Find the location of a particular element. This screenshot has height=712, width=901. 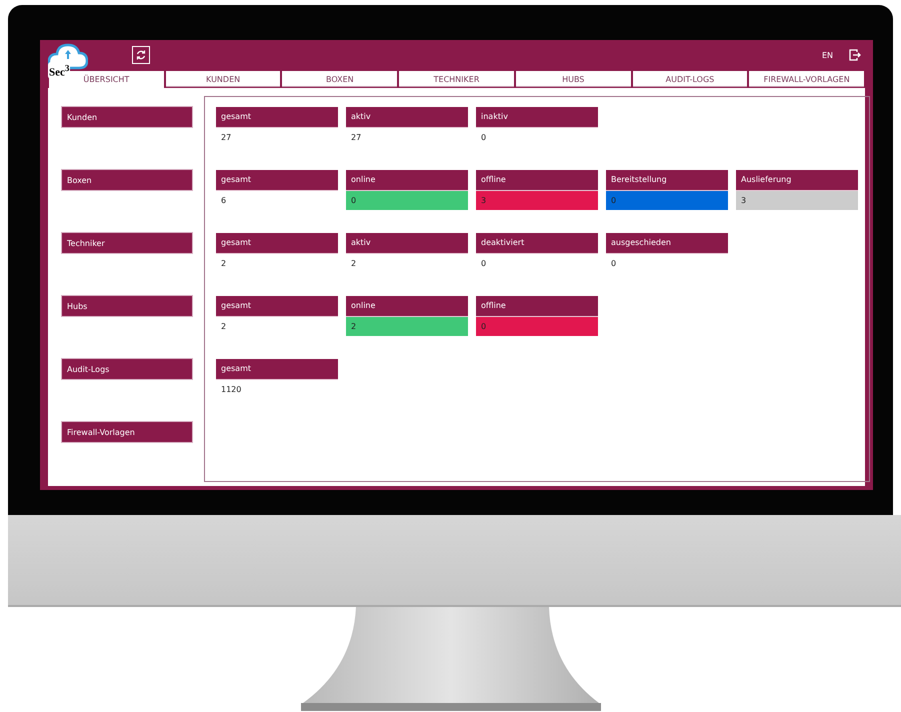

nav-tab: BOXEN is located at coordinates (339, 79).